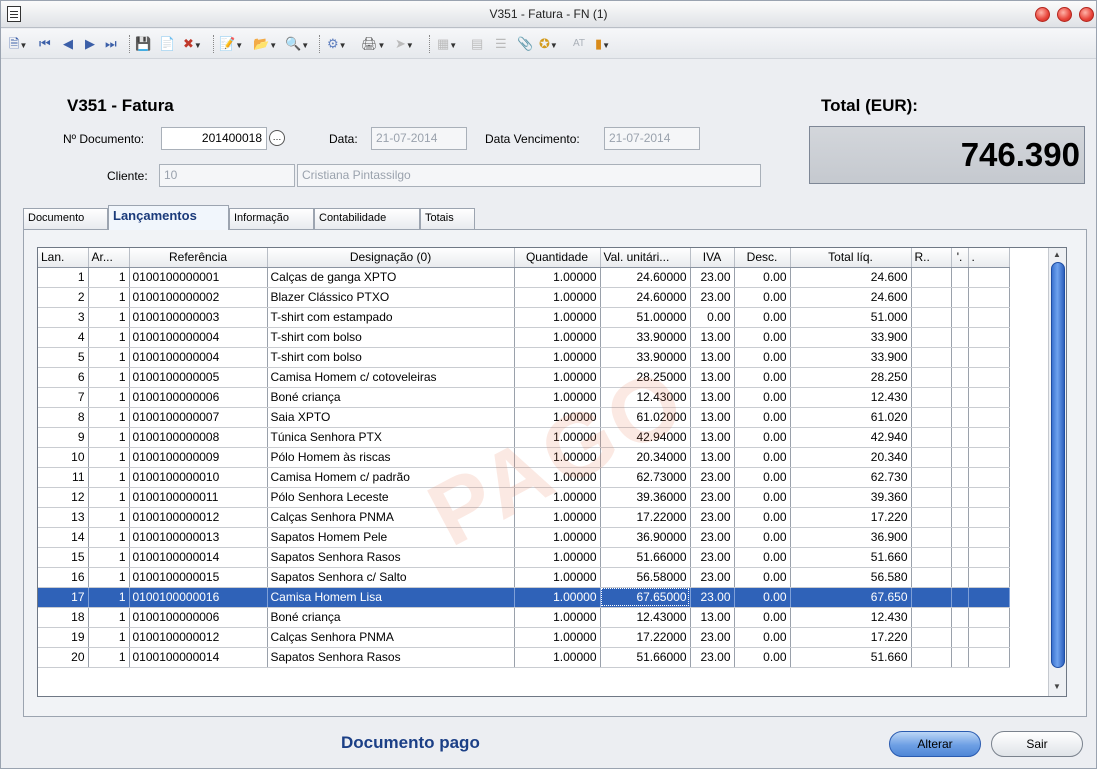  I want to click on col-extra-2: ., so click(989, 258).